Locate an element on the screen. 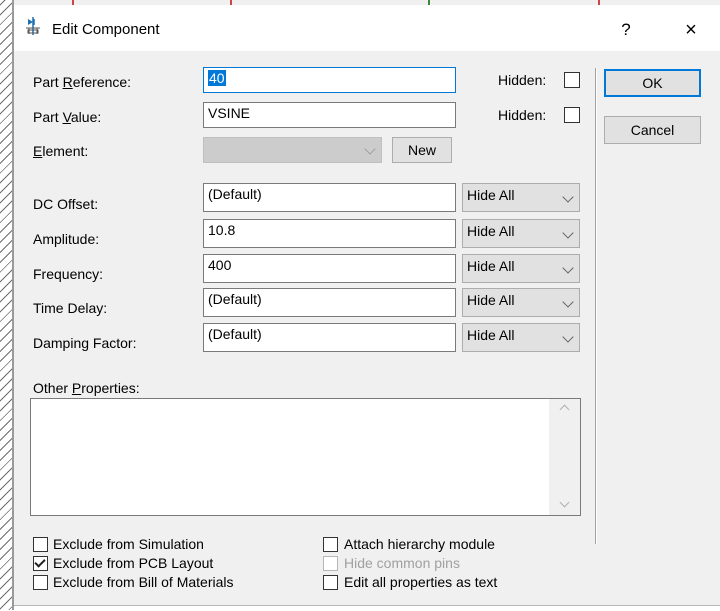 This screenshot has width=720, height=611. exclude-simulation-label: Exclude from Simulation is located at coordinates (128, 544).